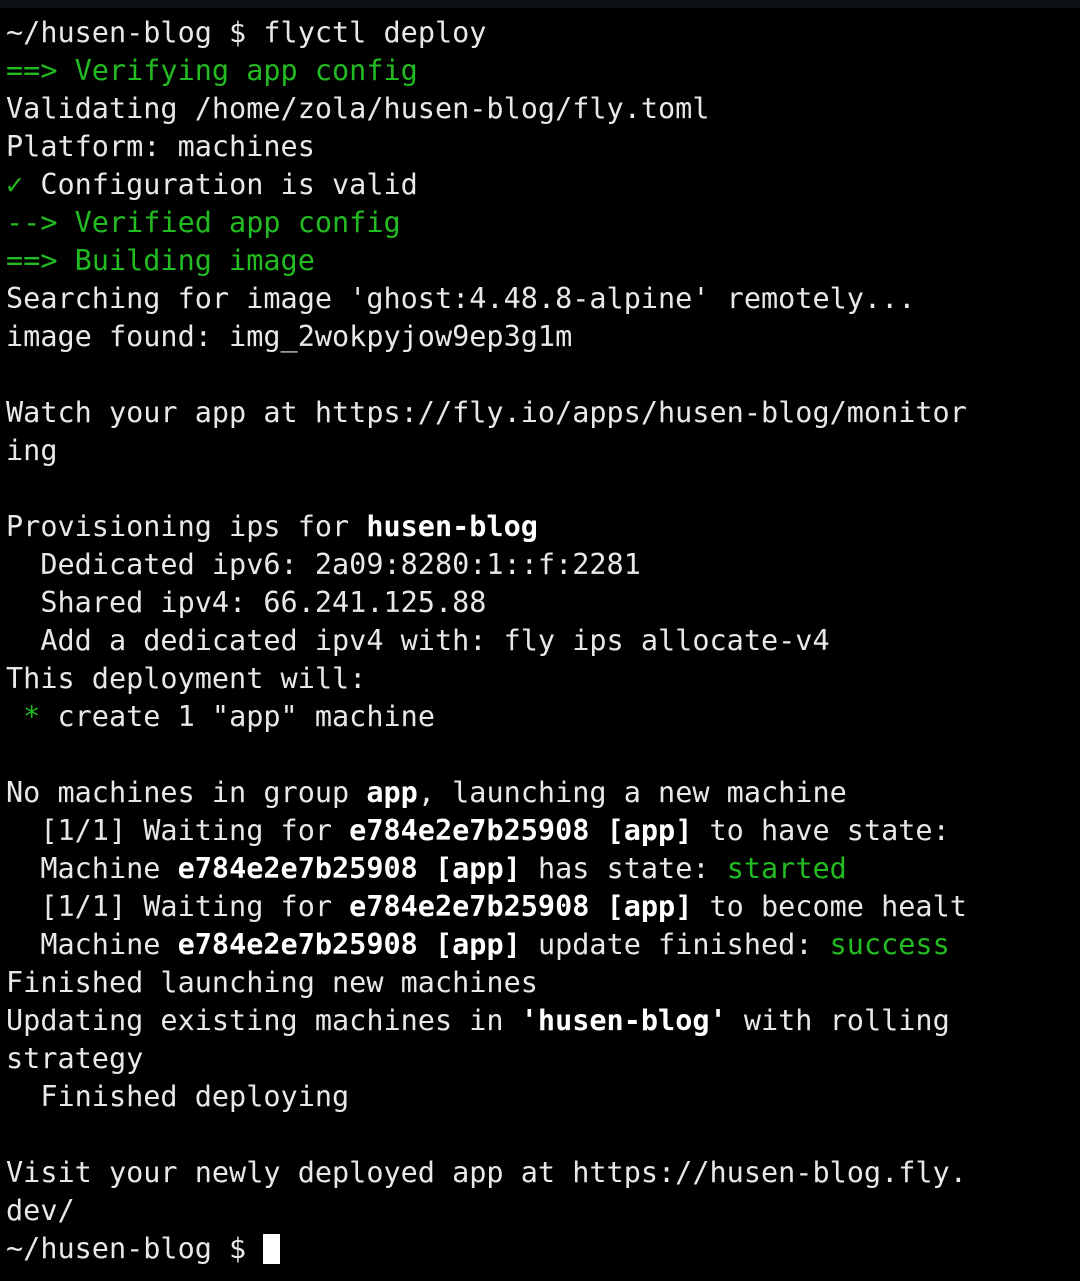  What do you see at coordinates (540, 33) in the screenshot?
I see `terminal-line: ~/husen-blog $ flyctl deploy` at bounding box center [540, 33].